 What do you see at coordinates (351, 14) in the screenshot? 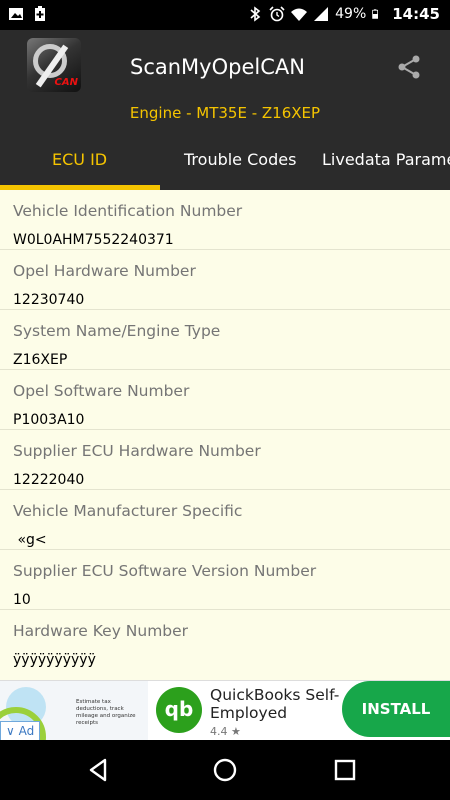
I see `battery-percent: 49%` at bounding box center [351, 14].